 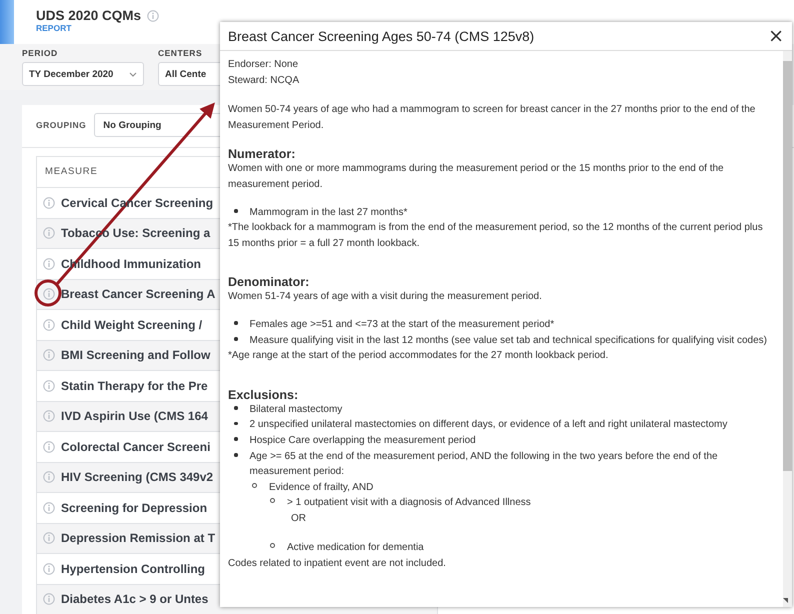 What do you see at coordinates (134, 385) in the screenshot?
I see `measure-name: Statin Therapy for the Pre` at bounding box center [134, 385].